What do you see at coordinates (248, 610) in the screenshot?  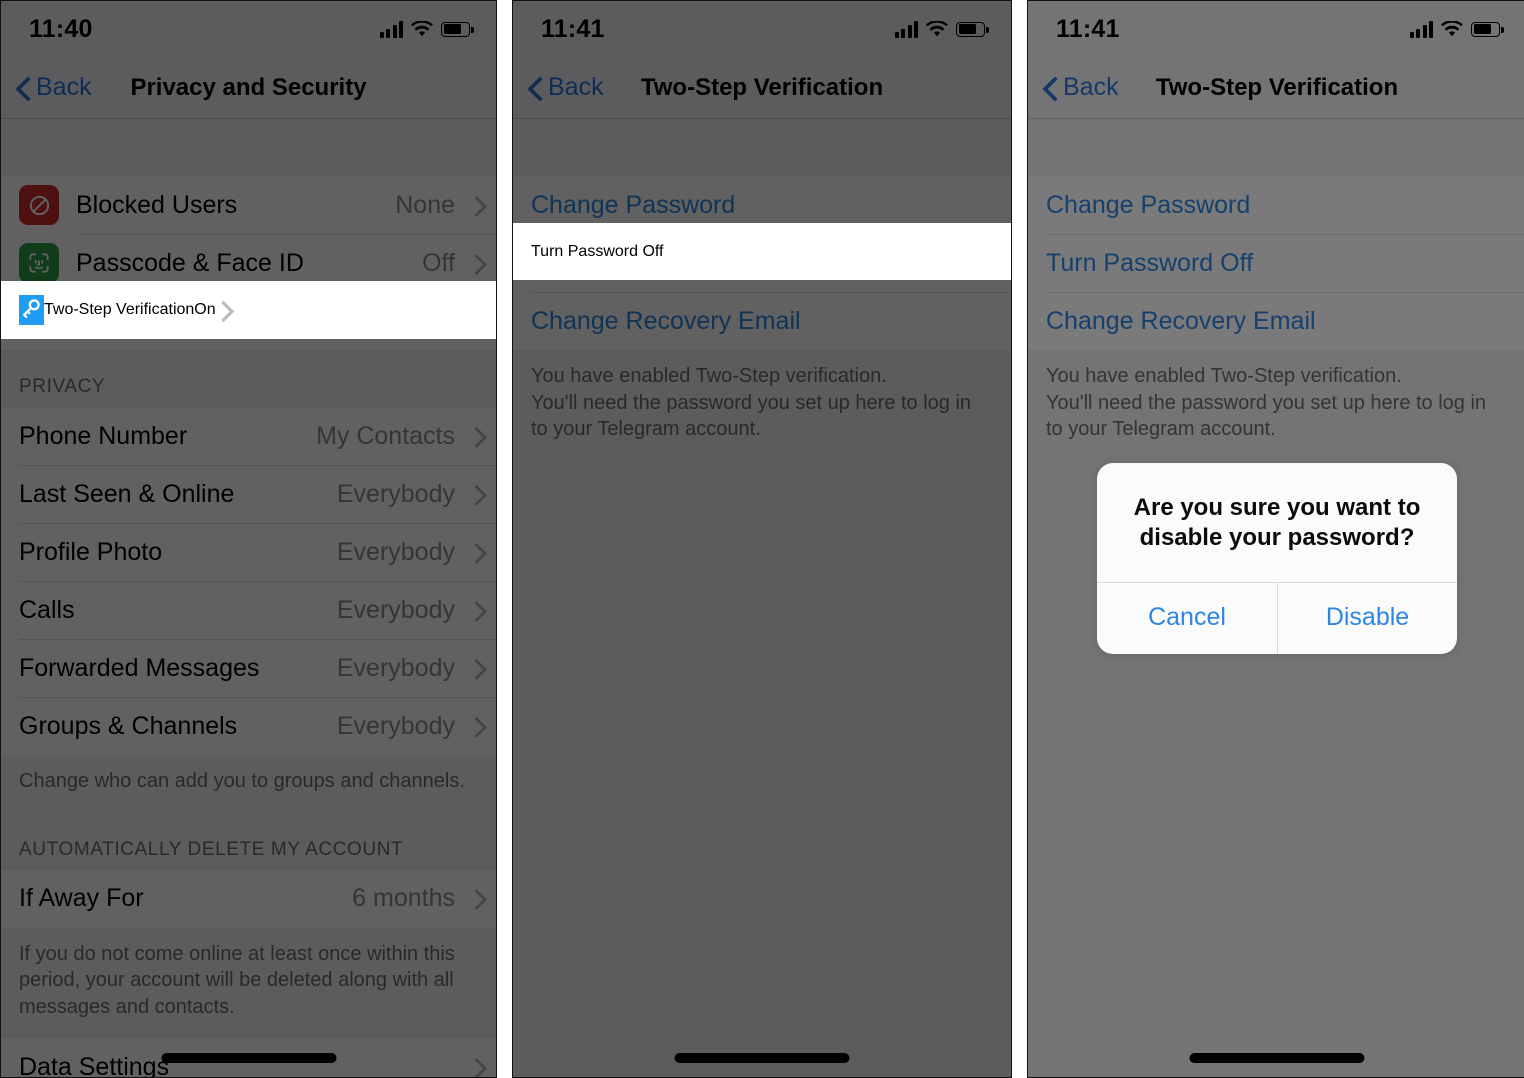 I see `row-calls: Calls Everybody` at bounding box center [248, 610].